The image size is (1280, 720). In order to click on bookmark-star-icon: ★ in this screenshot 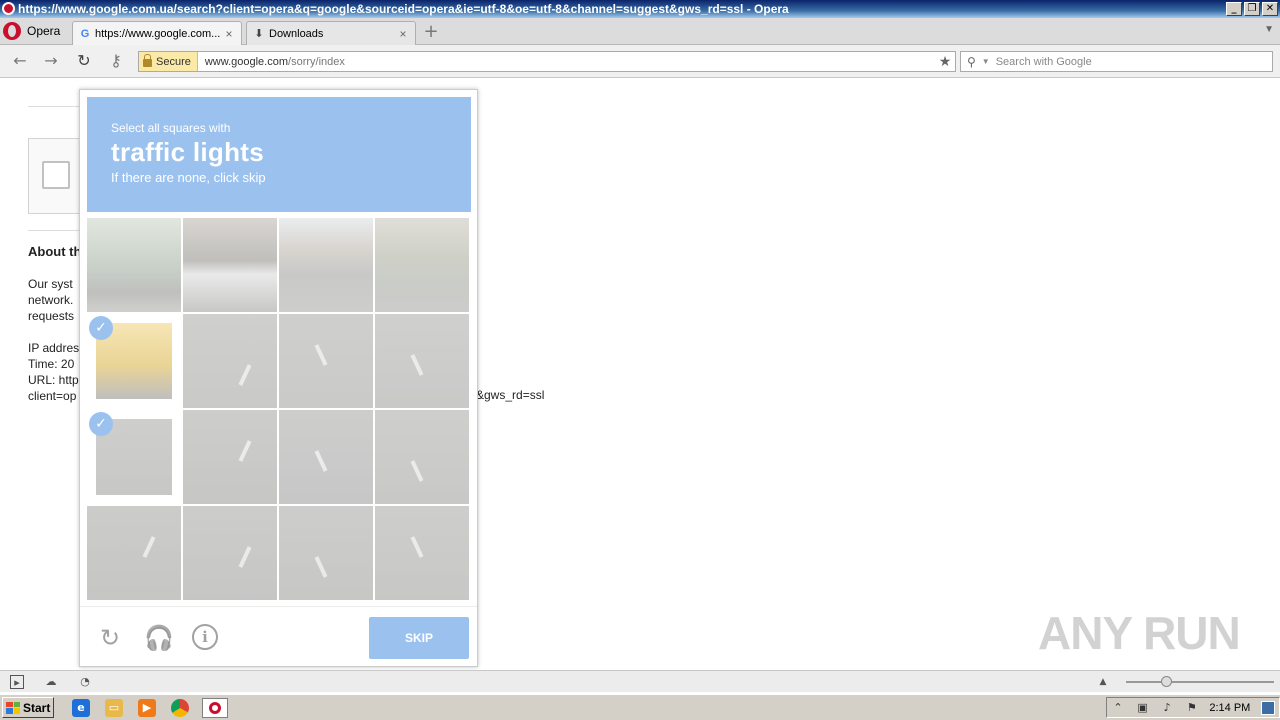, I will do `click(945, 62)`.